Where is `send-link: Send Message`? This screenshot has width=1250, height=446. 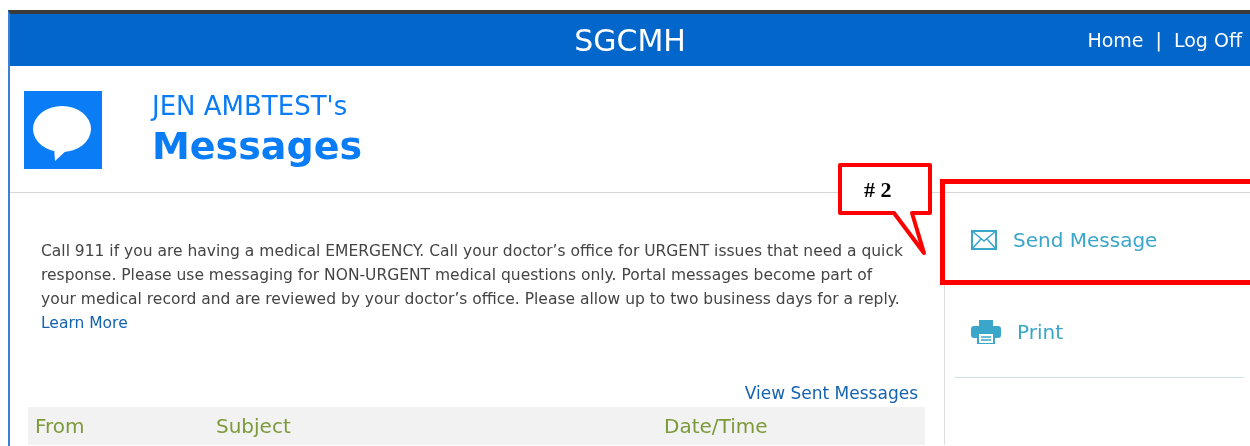 send-link: Send Message is located at coordinates (1085, 240).